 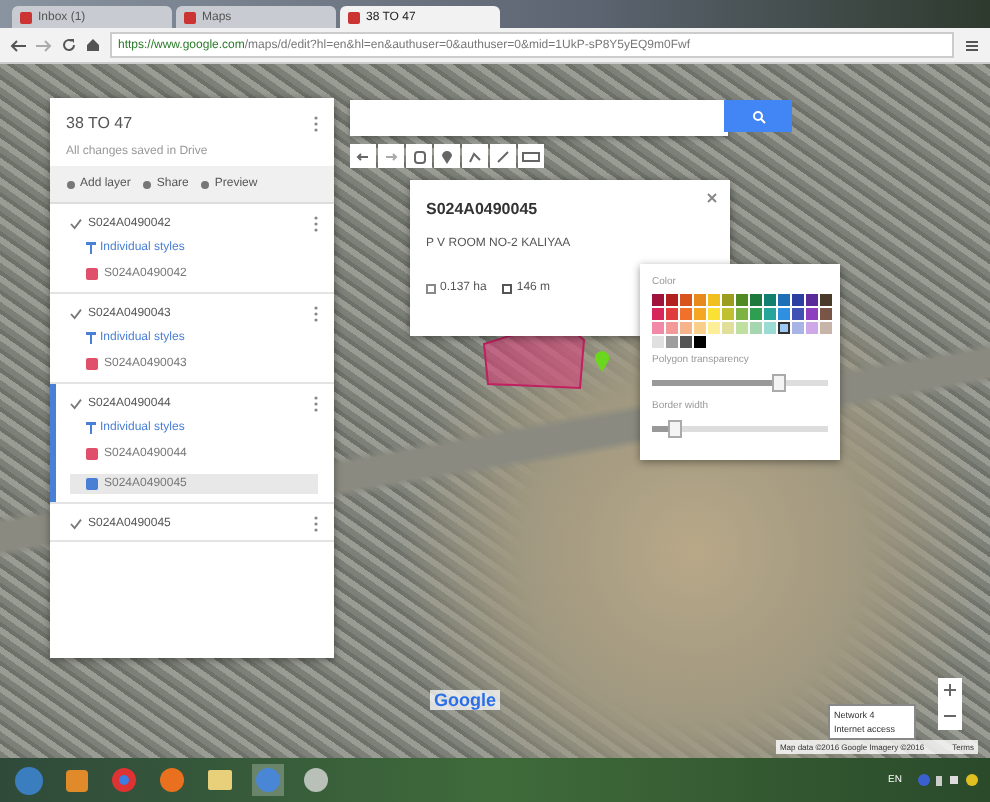 I want to click on line-tool, so click(x=475, y=156).